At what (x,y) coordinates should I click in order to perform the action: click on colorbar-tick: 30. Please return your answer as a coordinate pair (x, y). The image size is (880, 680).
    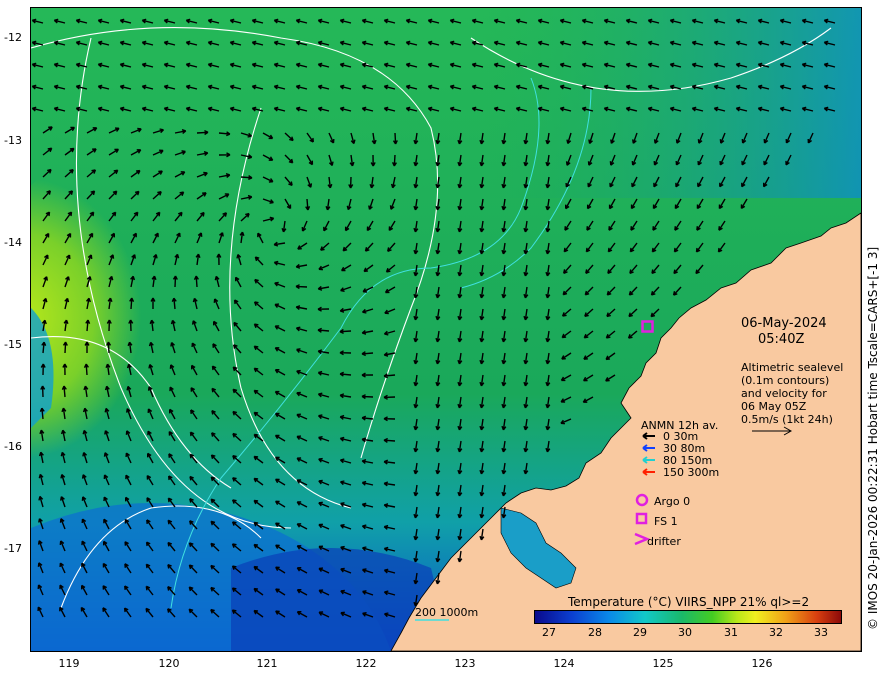
    Looking at the image, I should click on (685, 632).